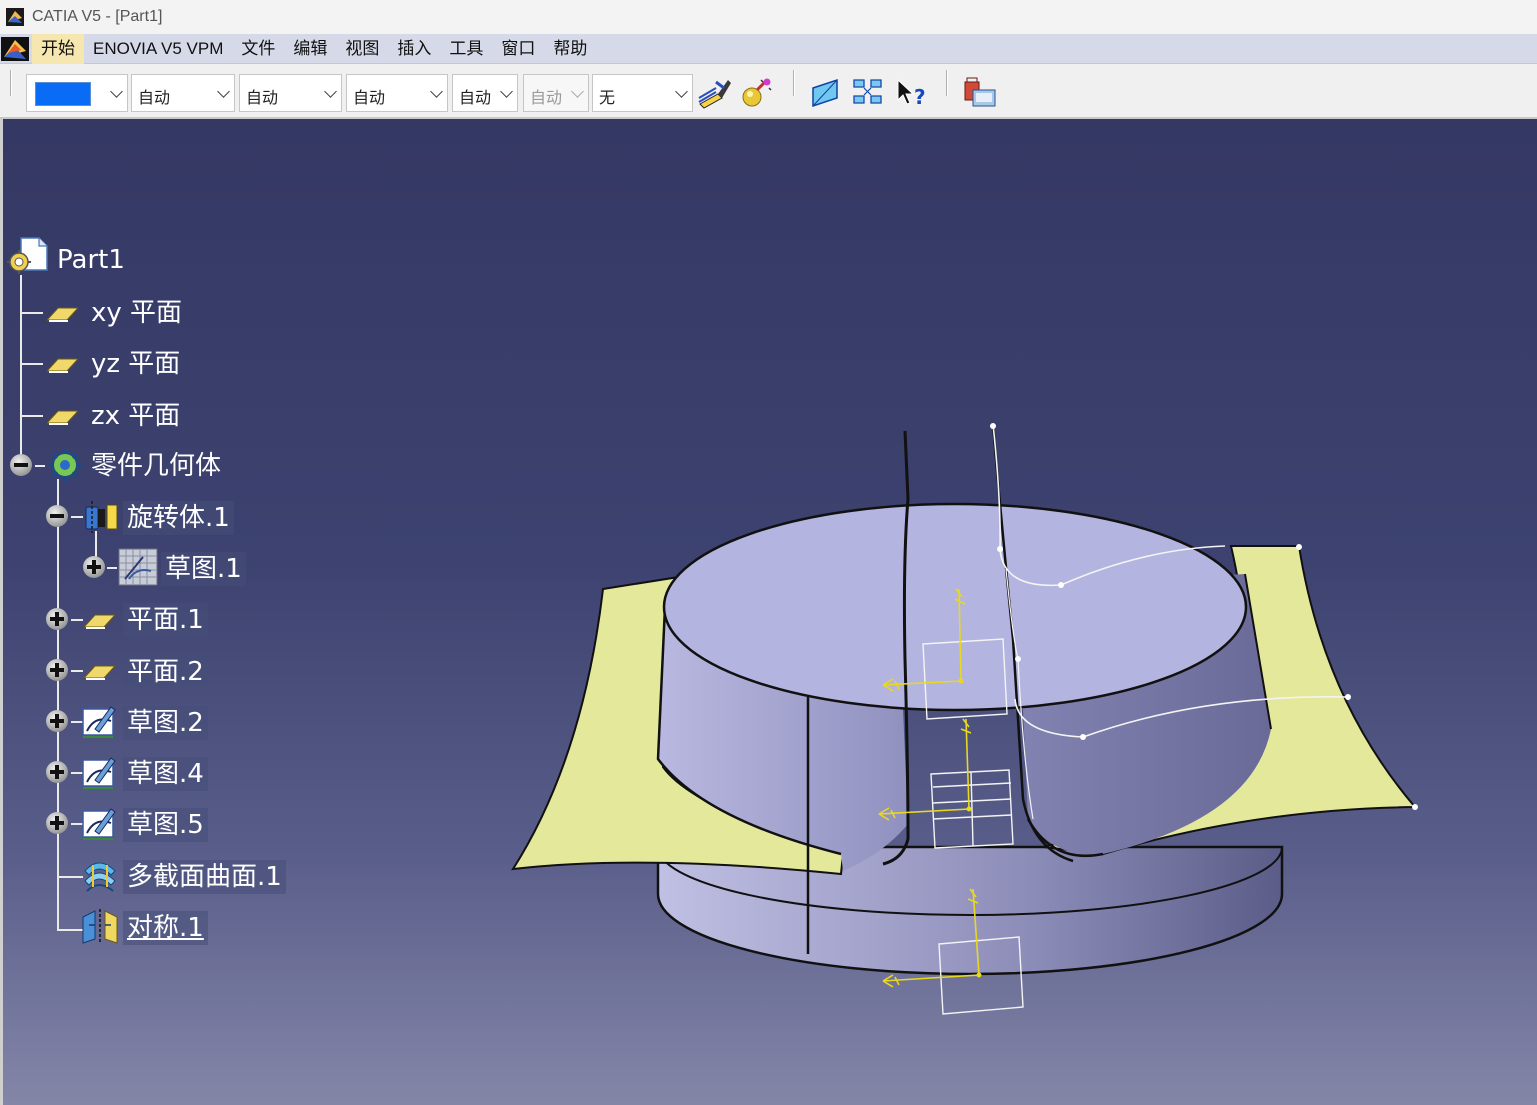 This screenshot has width=1537, height=1105. I want to click on color-combo, so click(77, 93).